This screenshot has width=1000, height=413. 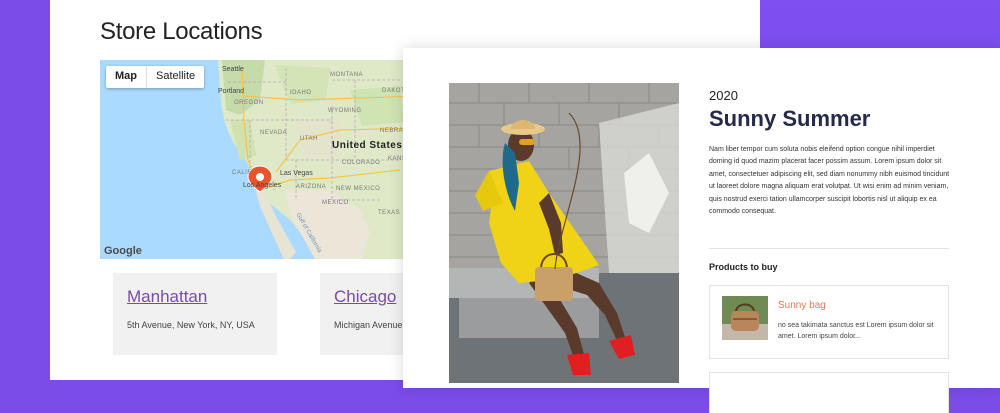 What do you see at coordinates (123, 251) in the screenshot?
I see `google-logo: Google` at bounding box center [123, 251].